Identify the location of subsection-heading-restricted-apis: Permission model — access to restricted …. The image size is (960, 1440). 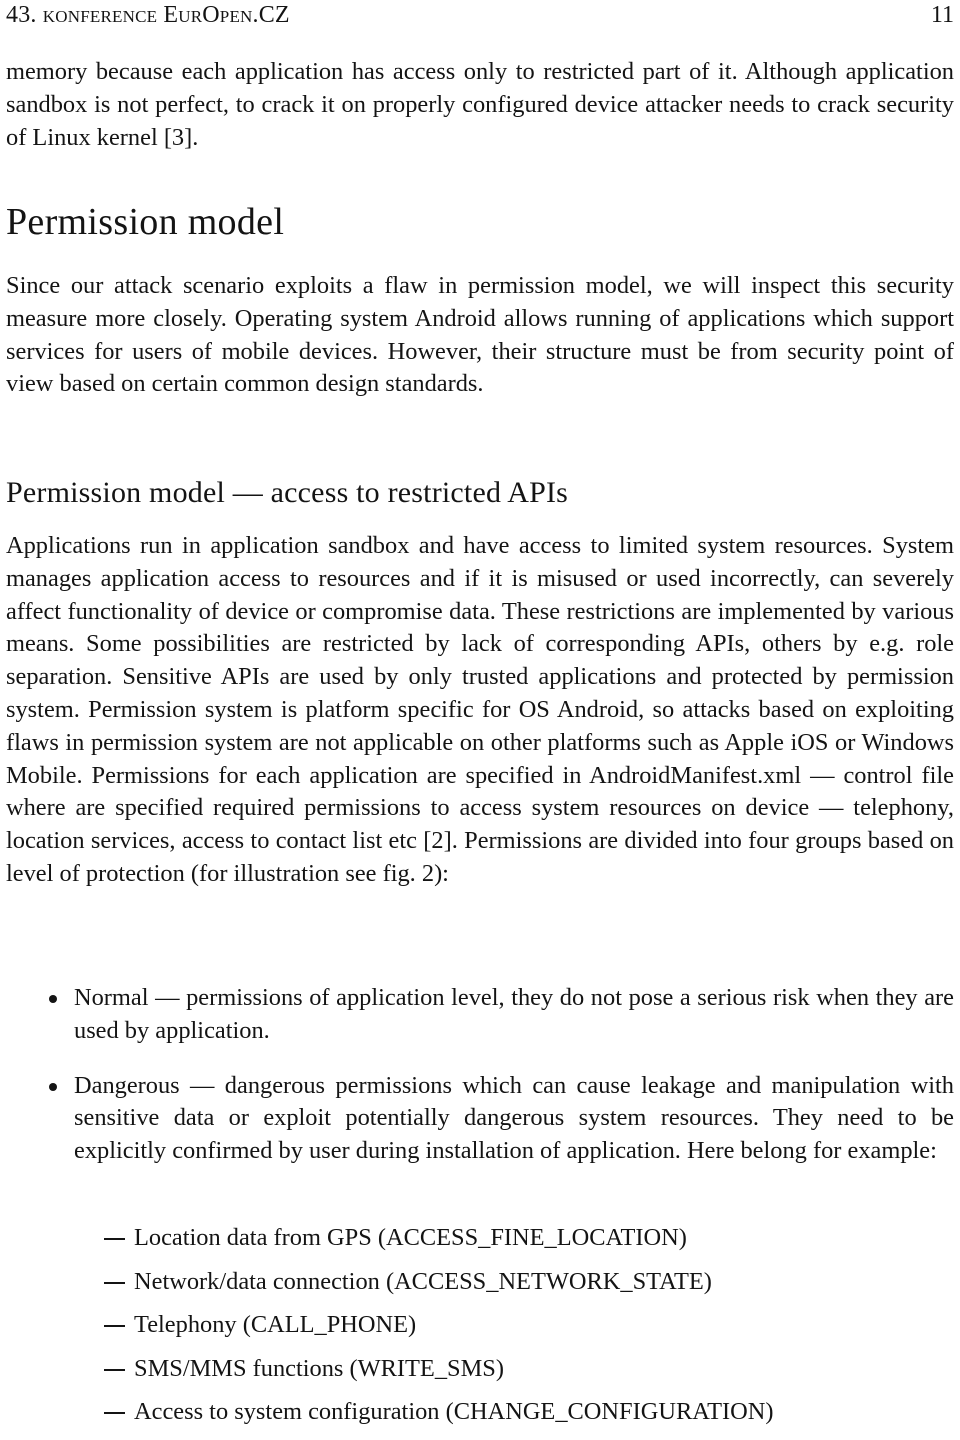
(287, 492).